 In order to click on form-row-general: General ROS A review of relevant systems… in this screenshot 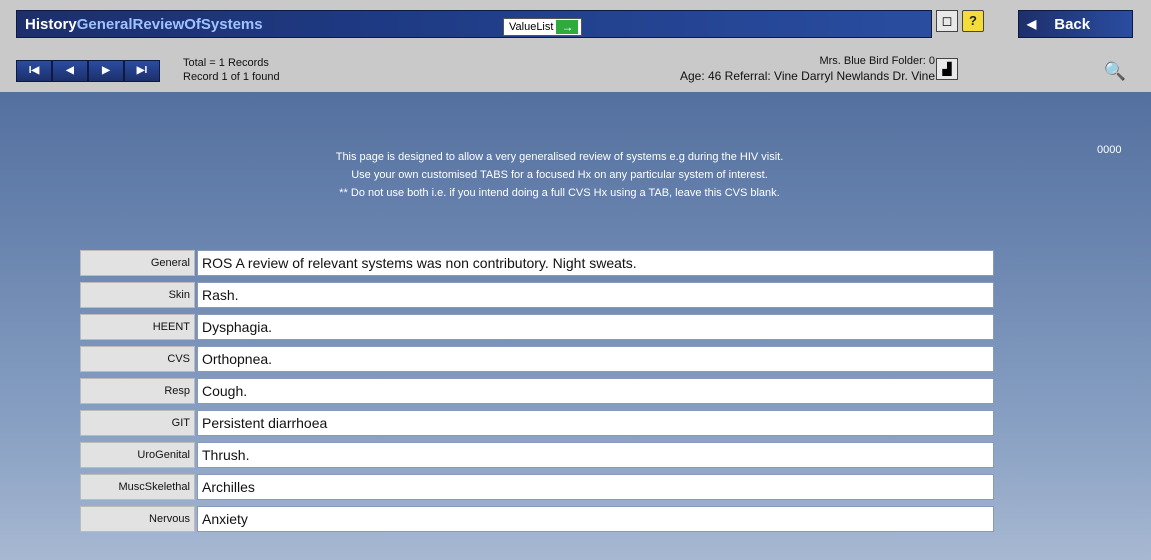, I will do `click(537, 263)`.